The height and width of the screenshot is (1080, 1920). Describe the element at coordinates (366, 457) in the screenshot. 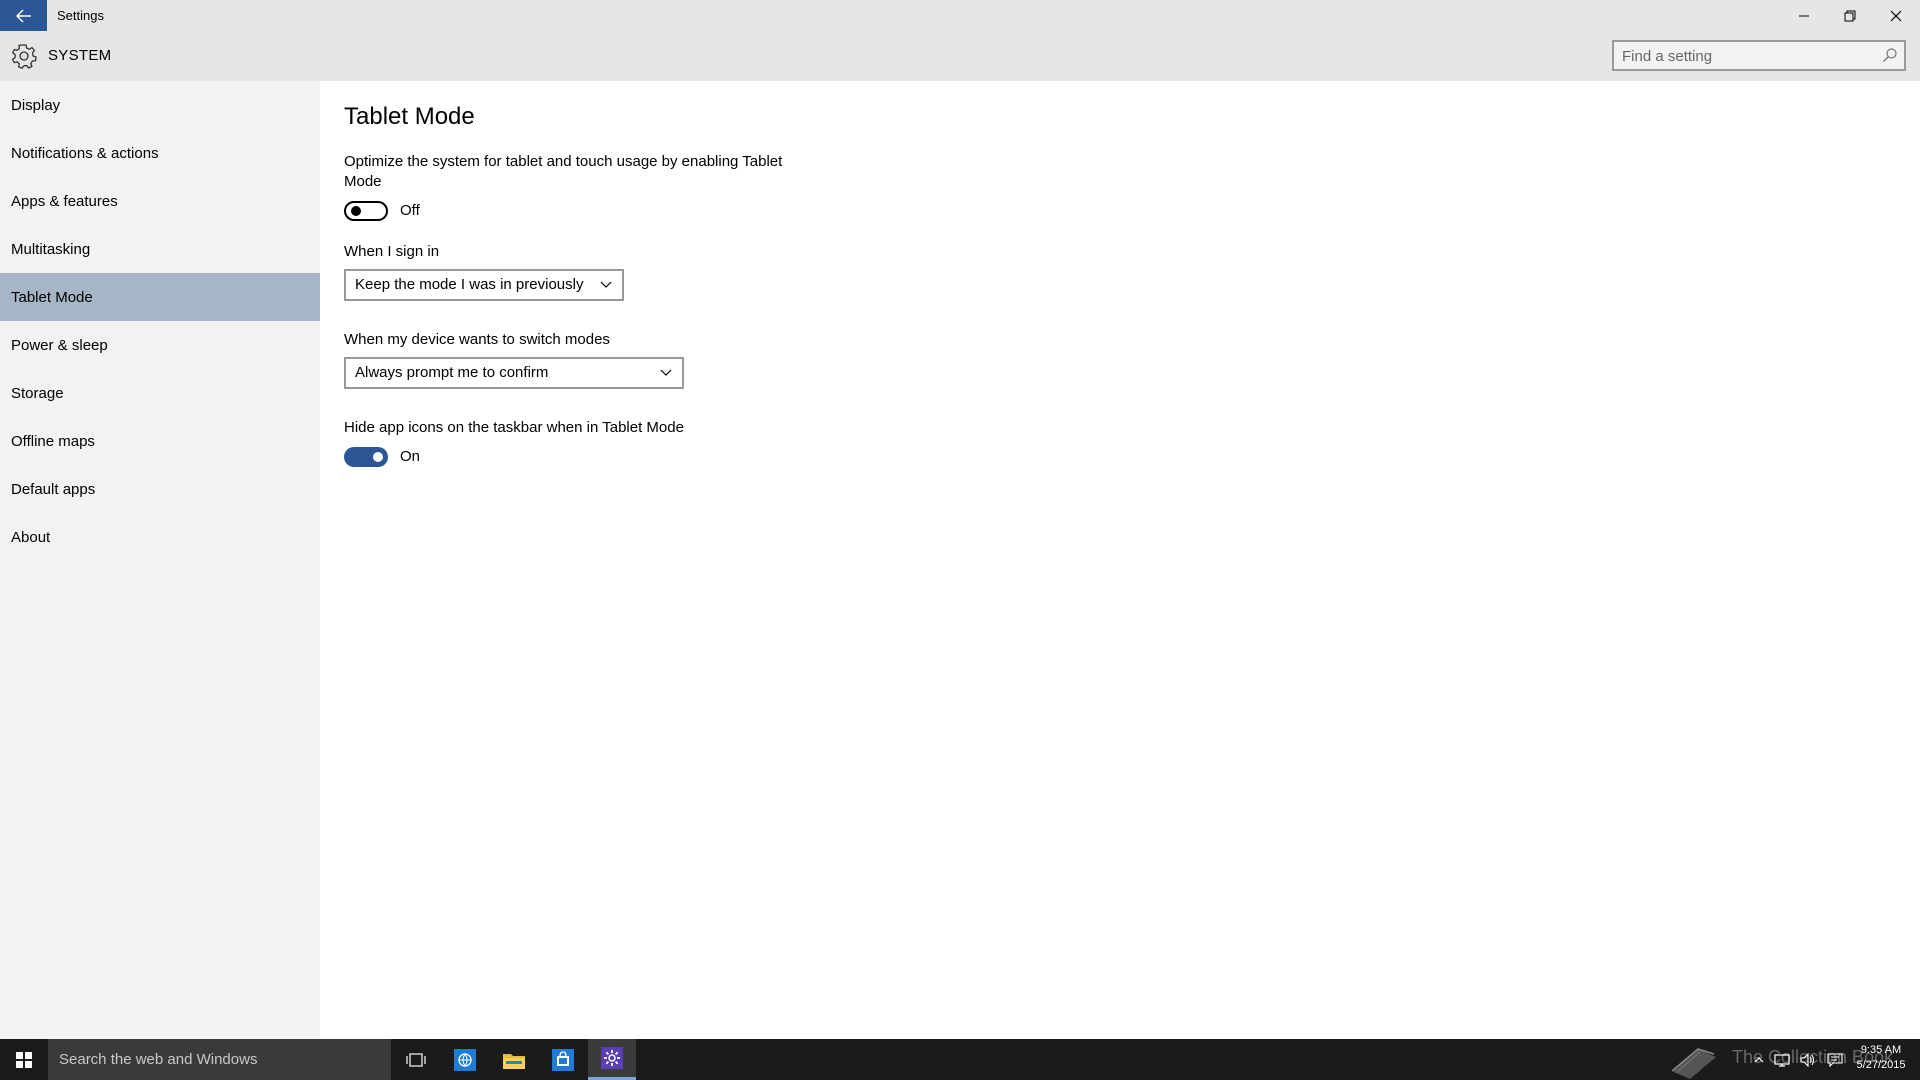

I see `hide-icons-toggle` at that location.